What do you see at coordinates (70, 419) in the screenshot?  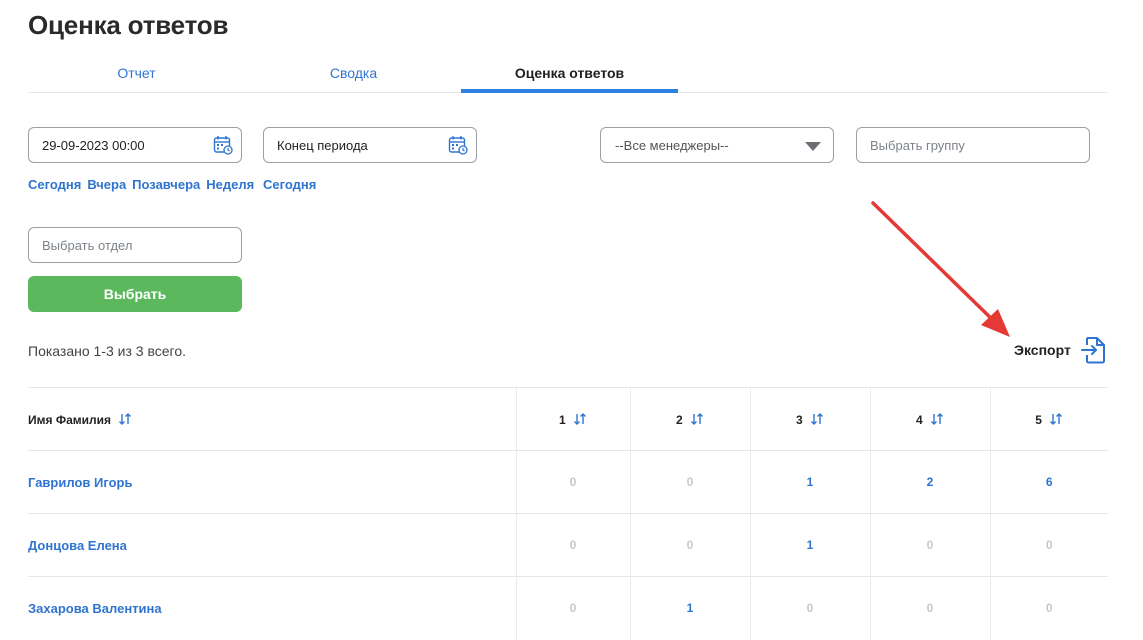 I see `column-header-name-label: Имя Фамилия` at bounding box center [70, 419].